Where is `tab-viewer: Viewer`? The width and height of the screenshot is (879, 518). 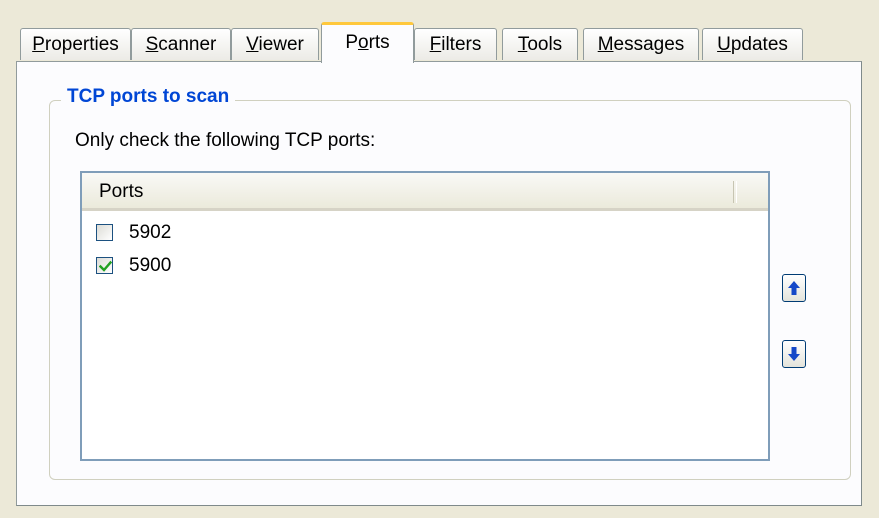 tab-viewer: Viewer is located at coordinates (275, 44).